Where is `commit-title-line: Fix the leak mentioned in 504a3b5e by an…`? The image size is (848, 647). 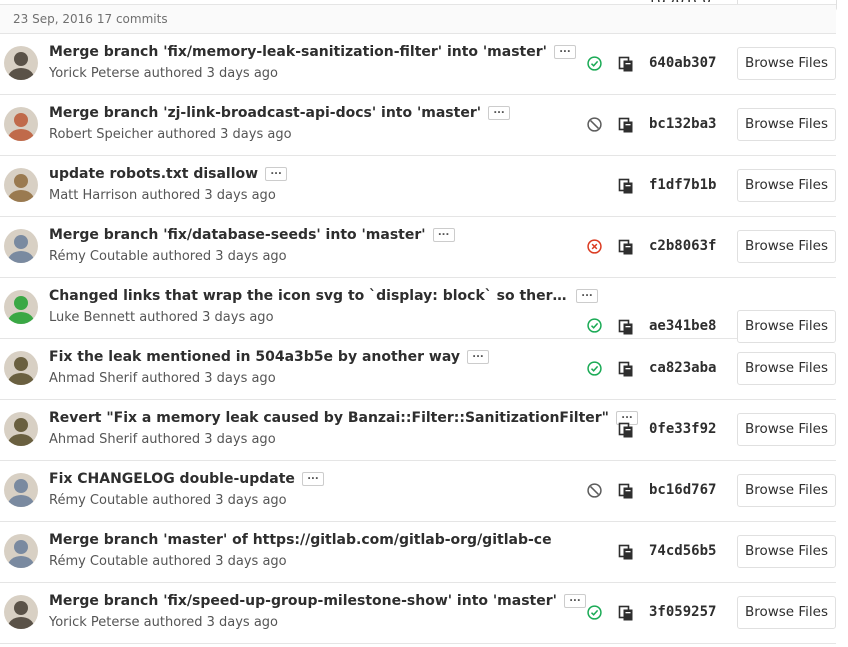
commit-title-line: Fix the leak mentioned in 504a3b5e by an… is located at coordinates (269, 357).